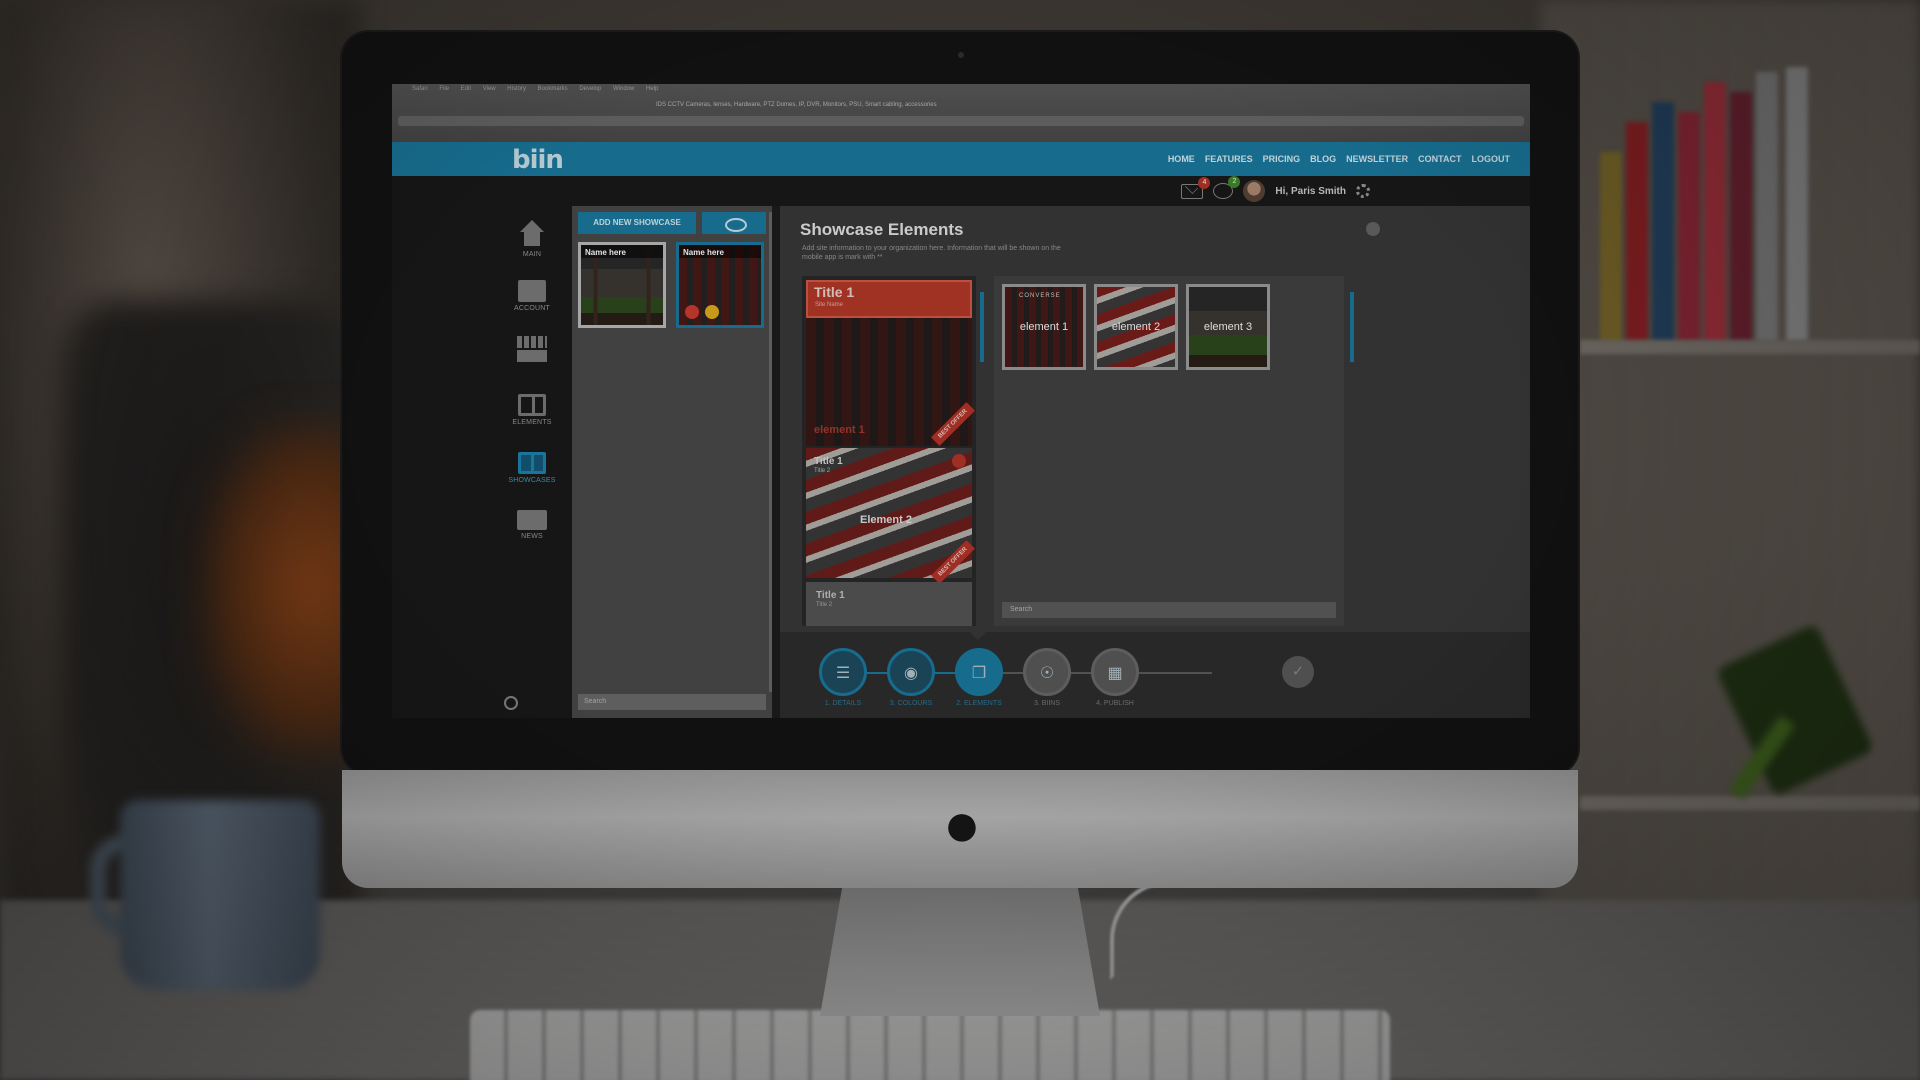 Image resolution: width=1920 pixels, height=1080 pixels. What do you see at coordinates (538, 160) in the screenshot?
I see `biin-logo: biin` at bounding box center [538, 160].